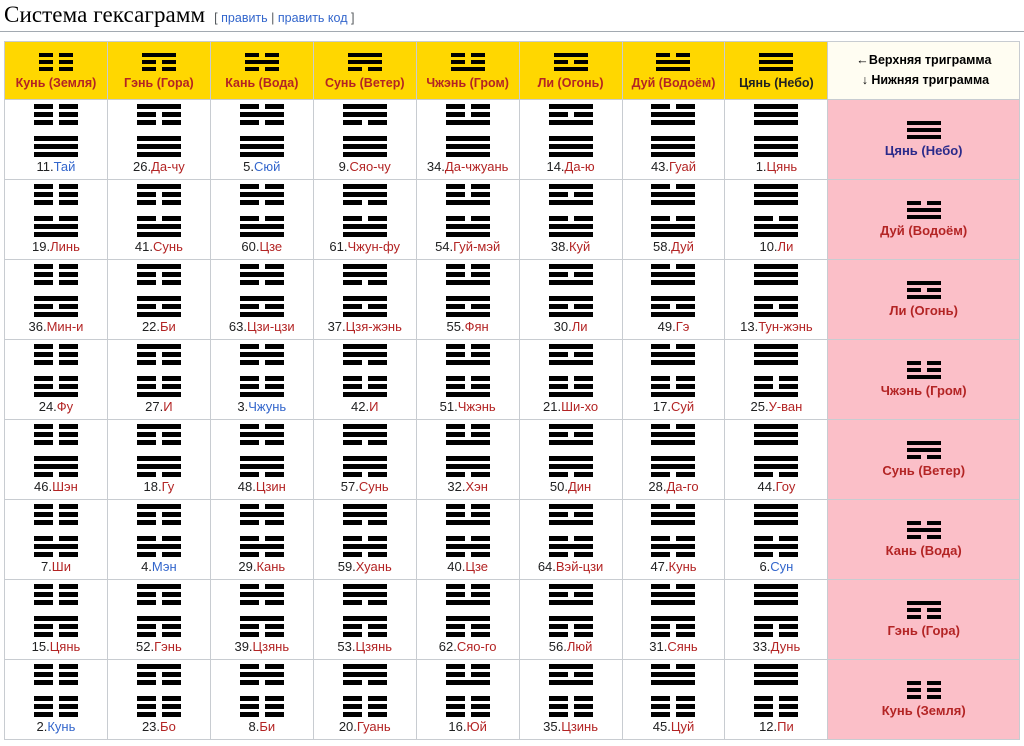 This screenshot has width=1024, height=746. What do you see at coordinates (365, 83) in the screenshot?
I see `column-header-label: Сунь (Ветер)` at bounding box center [365, 83].